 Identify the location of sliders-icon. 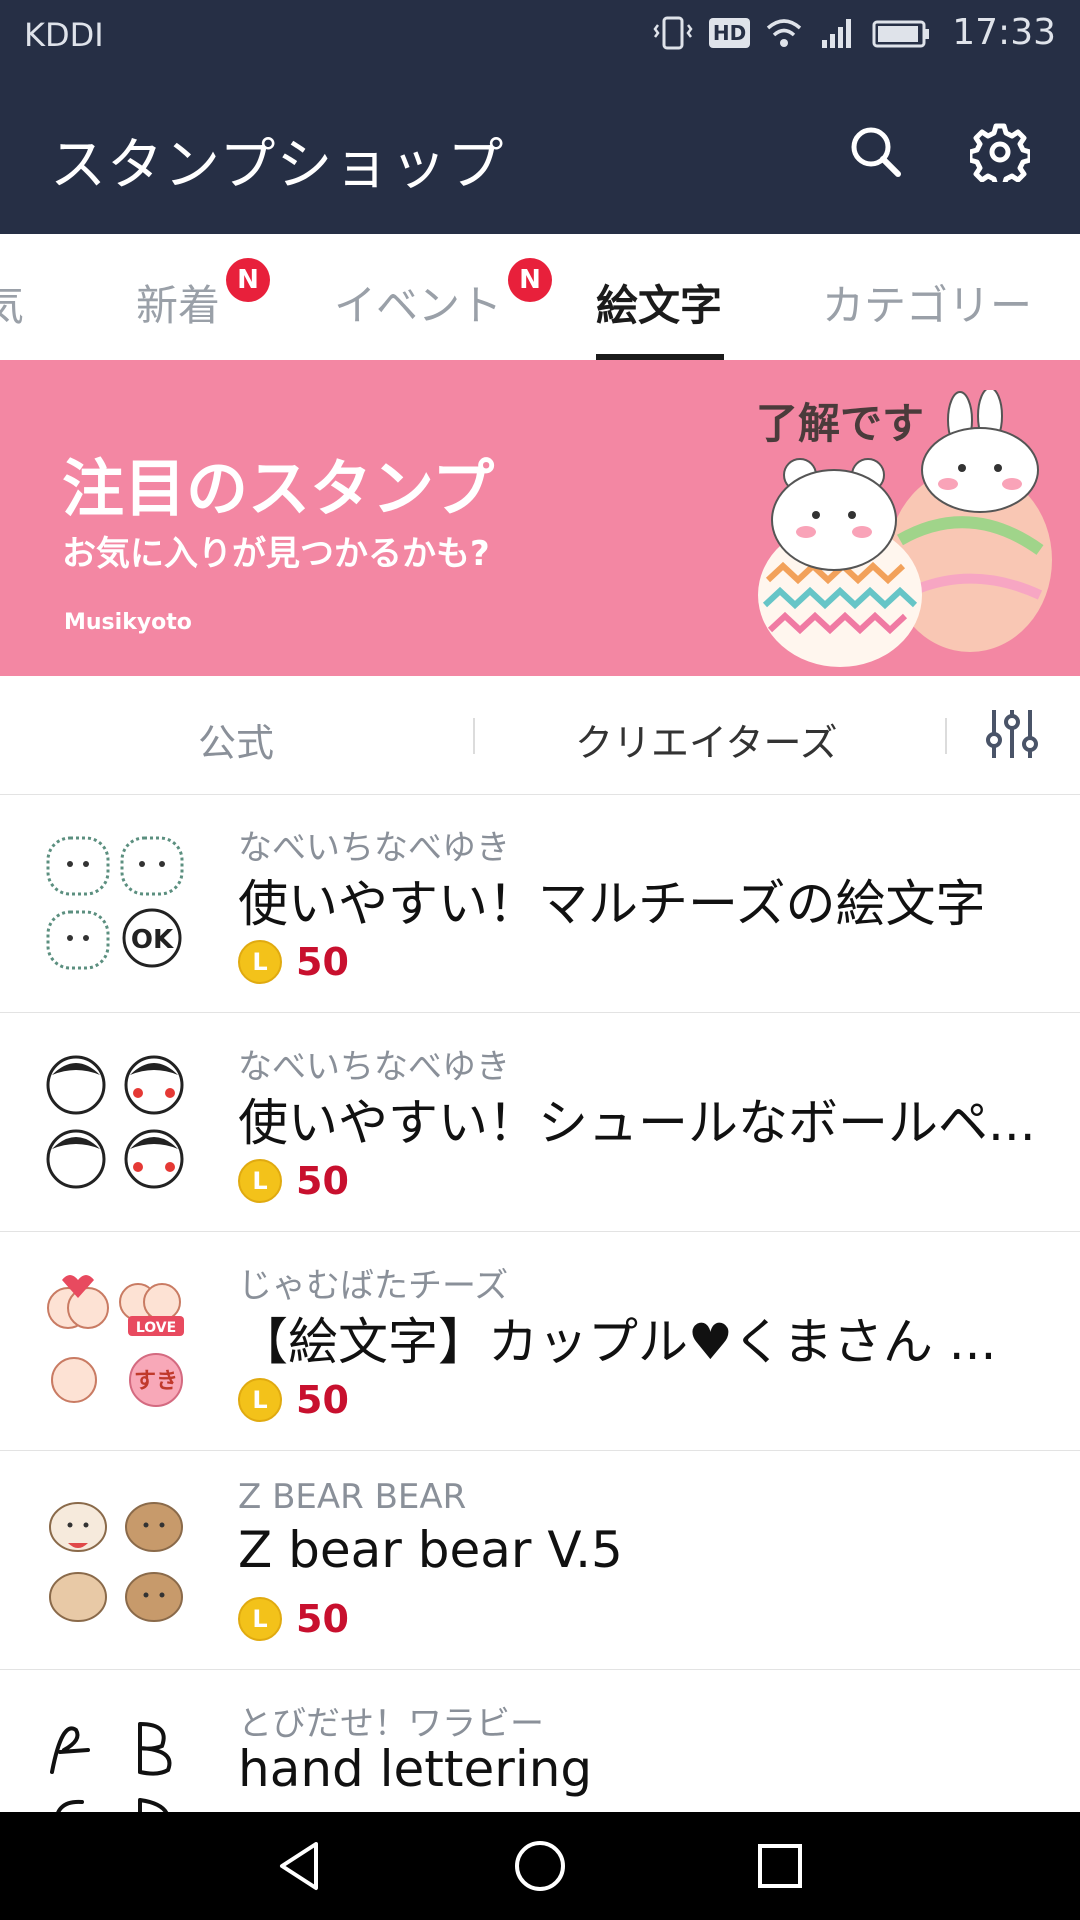
(1012, 734).